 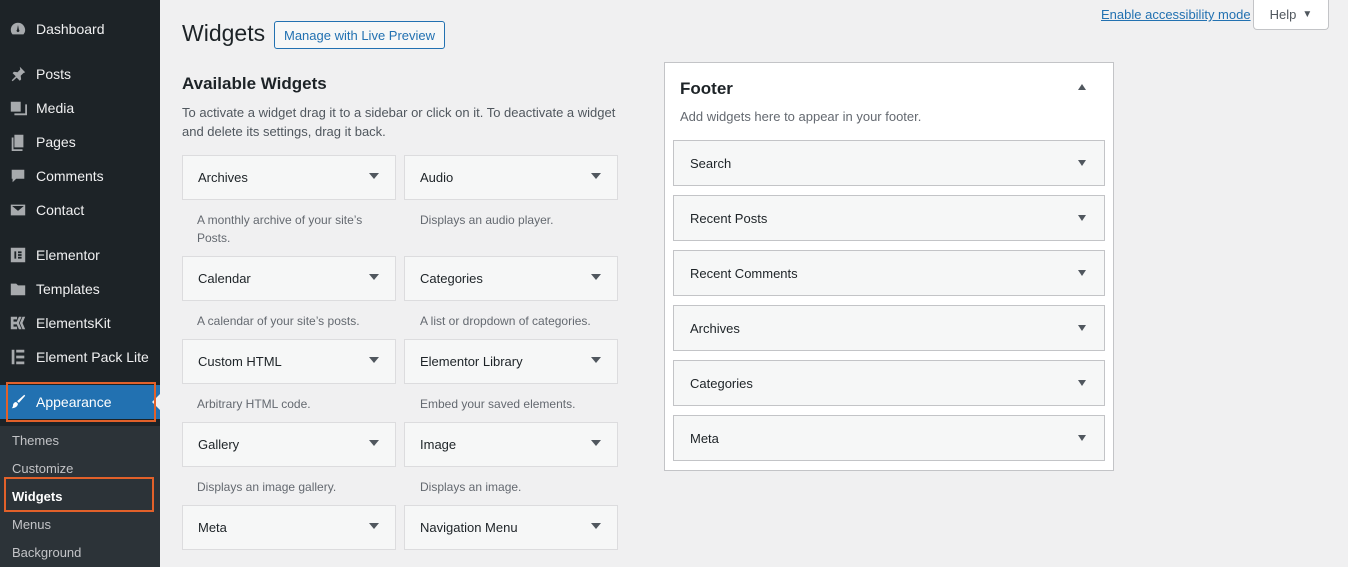 I want to click on menu-label: Pages, so click(x=56, y=142).